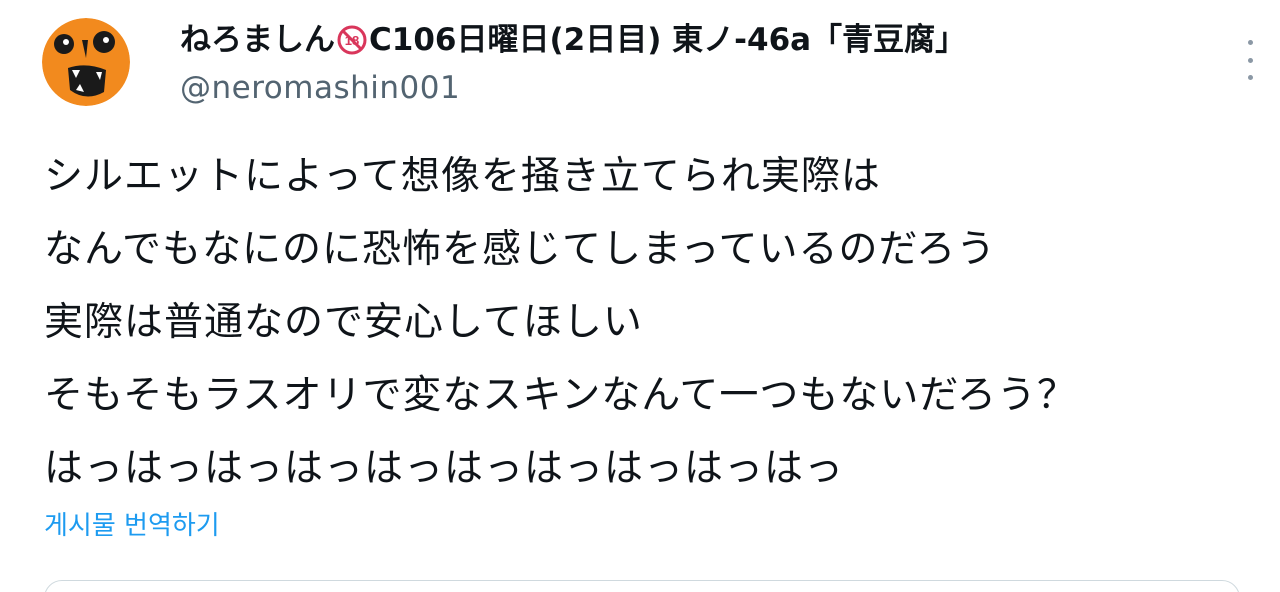  I want to click on tweet-text-line: そもそもラスオリで変なスキンなんて一つもないだろう？, so click(560, 395).